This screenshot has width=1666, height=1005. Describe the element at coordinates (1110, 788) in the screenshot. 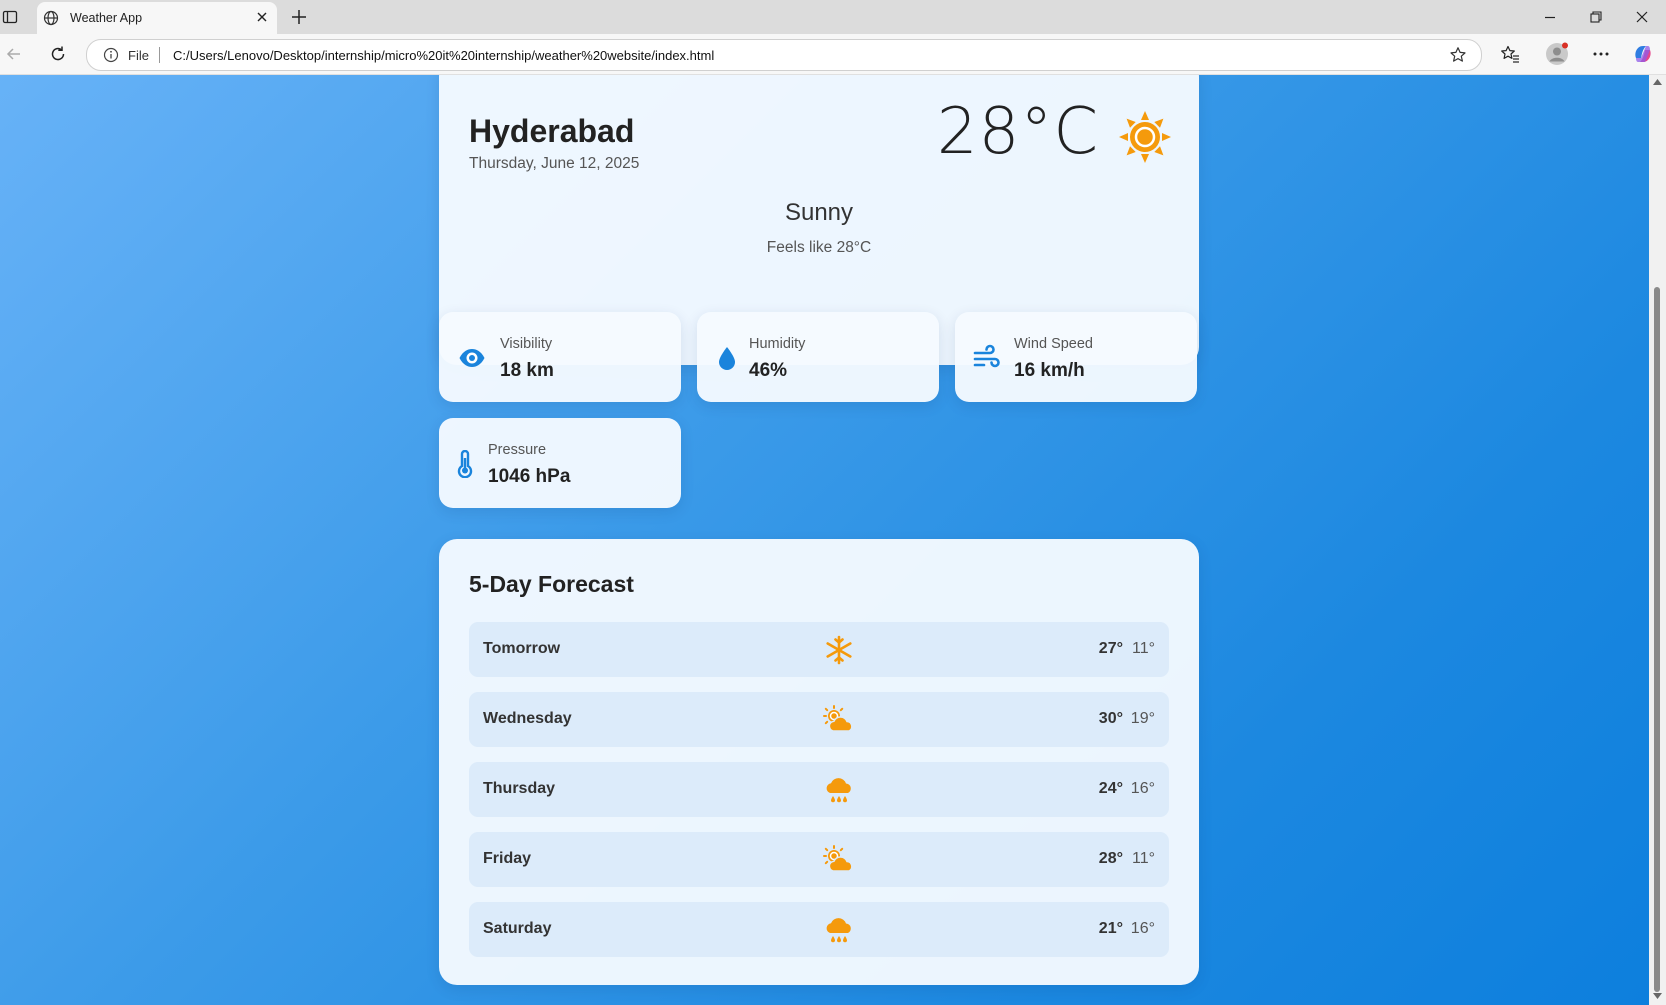

I see `forecast-high: 24°` at that location.